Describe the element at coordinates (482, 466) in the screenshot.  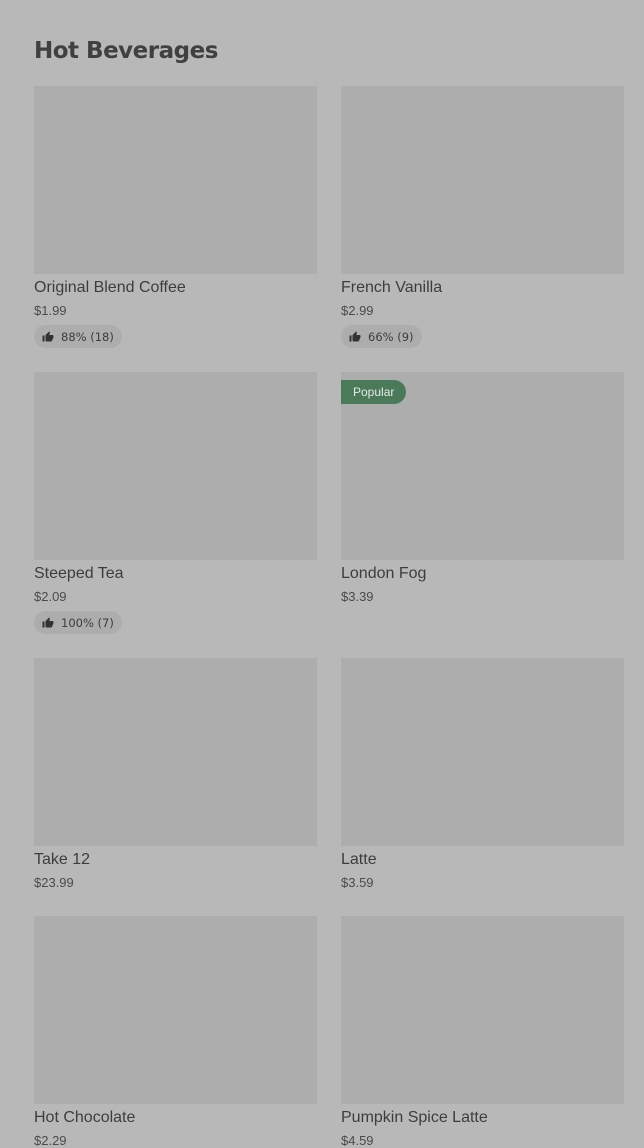
I see `product-image: Popular` at that location.